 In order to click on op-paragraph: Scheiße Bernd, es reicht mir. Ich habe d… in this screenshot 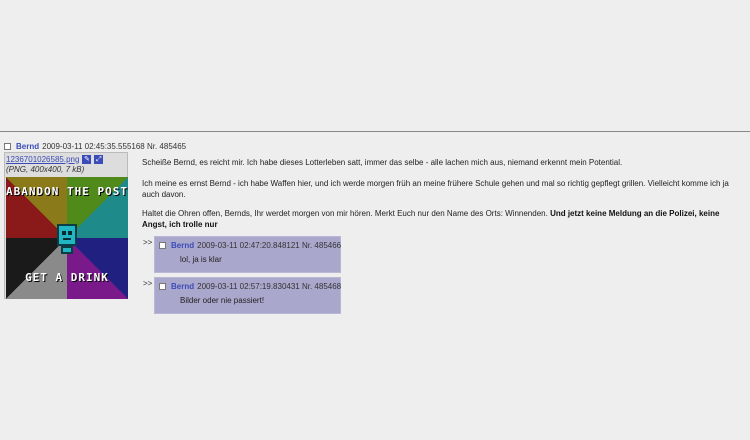, I will do `click(382, 162)`.